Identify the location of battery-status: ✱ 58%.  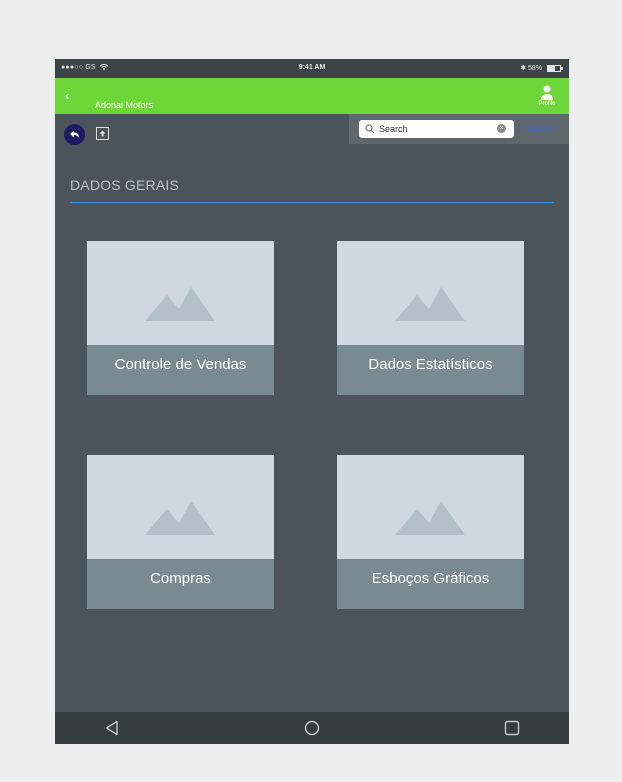
(541, 68).